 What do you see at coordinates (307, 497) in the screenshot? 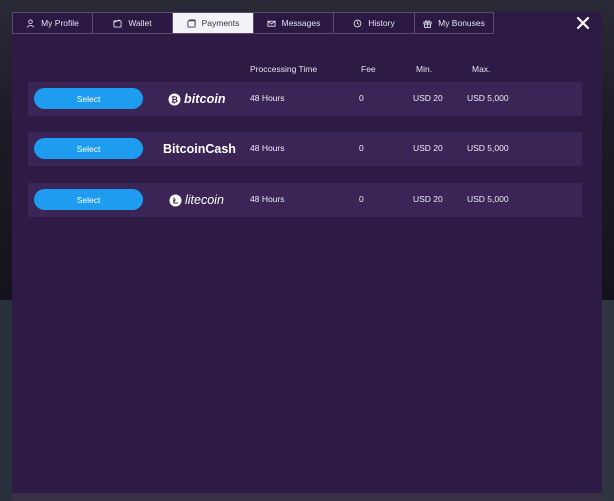
I see `backdrop-strip-bottom` at bounding box center [307, 497].